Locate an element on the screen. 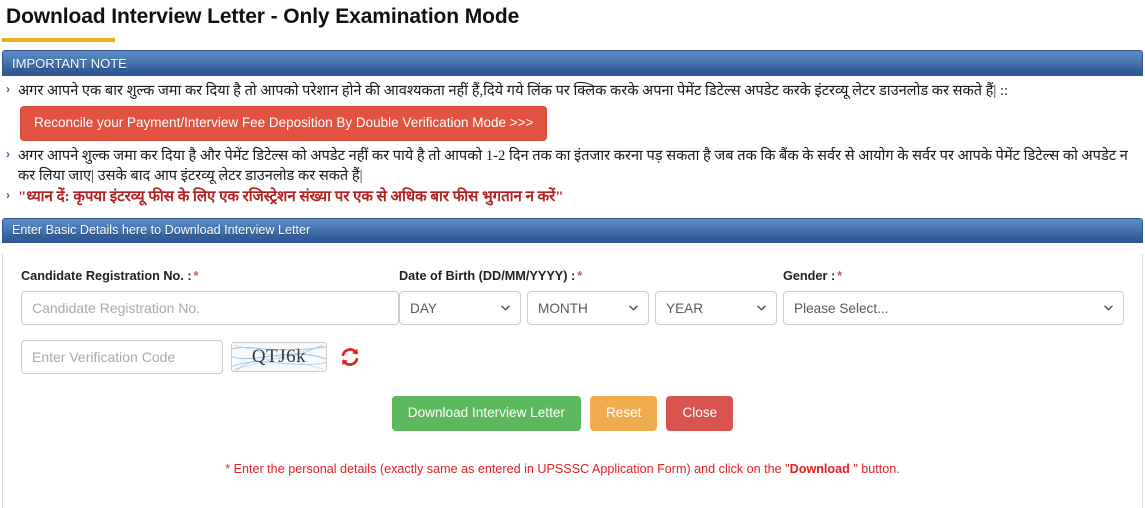 The width and height of the screenshot is (1145, 508). registration-label: Candidate Registration No. : * is located at coordinates (210, 279).